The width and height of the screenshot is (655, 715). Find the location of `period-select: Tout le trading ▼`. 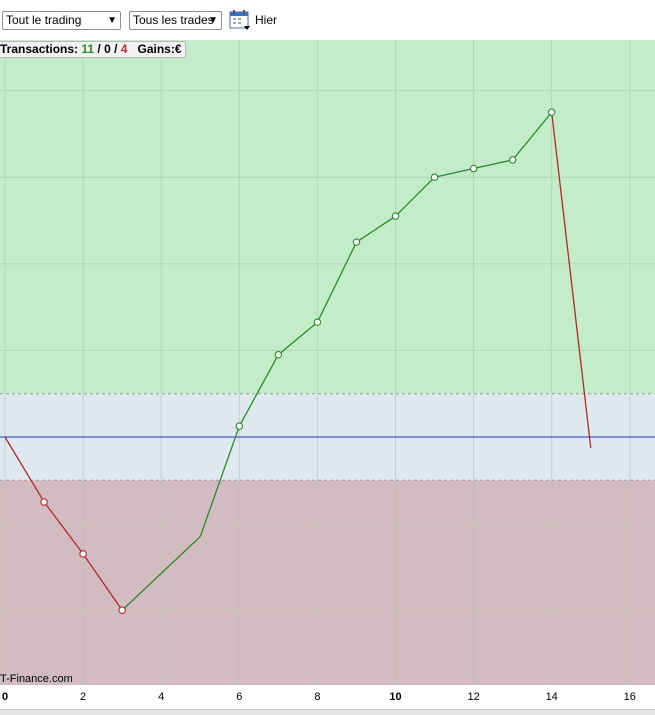

period-select: Tout le trading ▼ is located at coordinates (61, 20).